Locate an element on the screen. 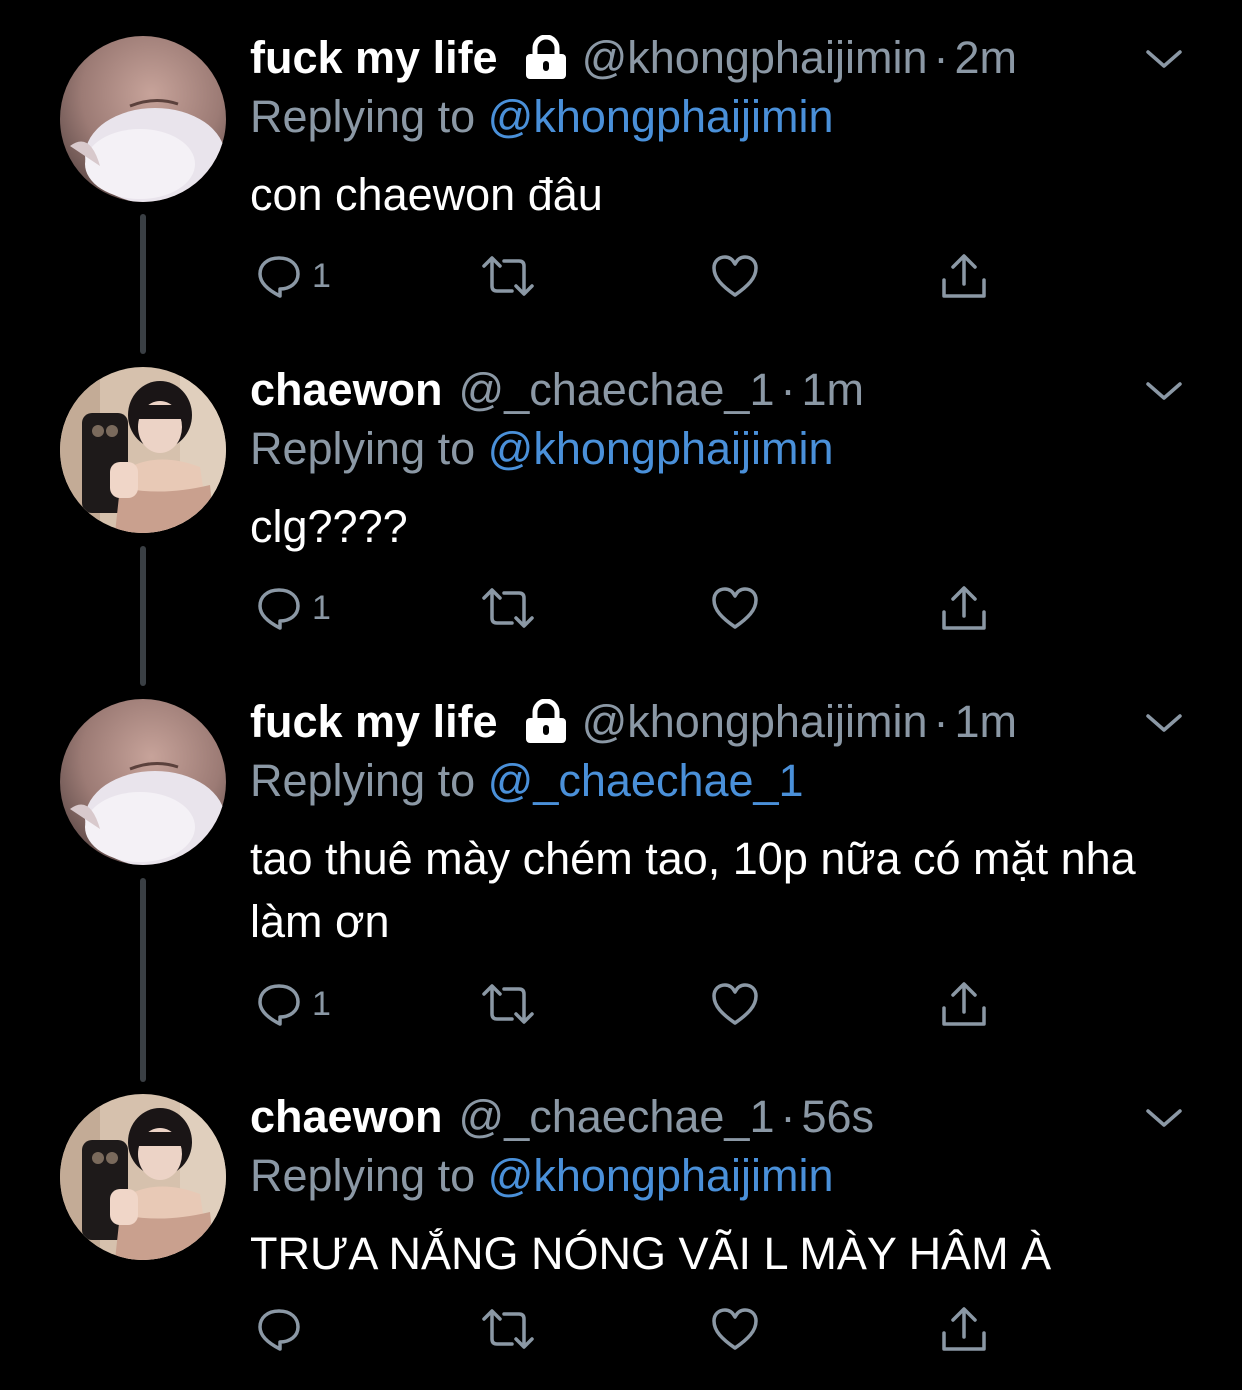  replying-to-link: @_chaechae_1 is located at coordinates (646, 780).